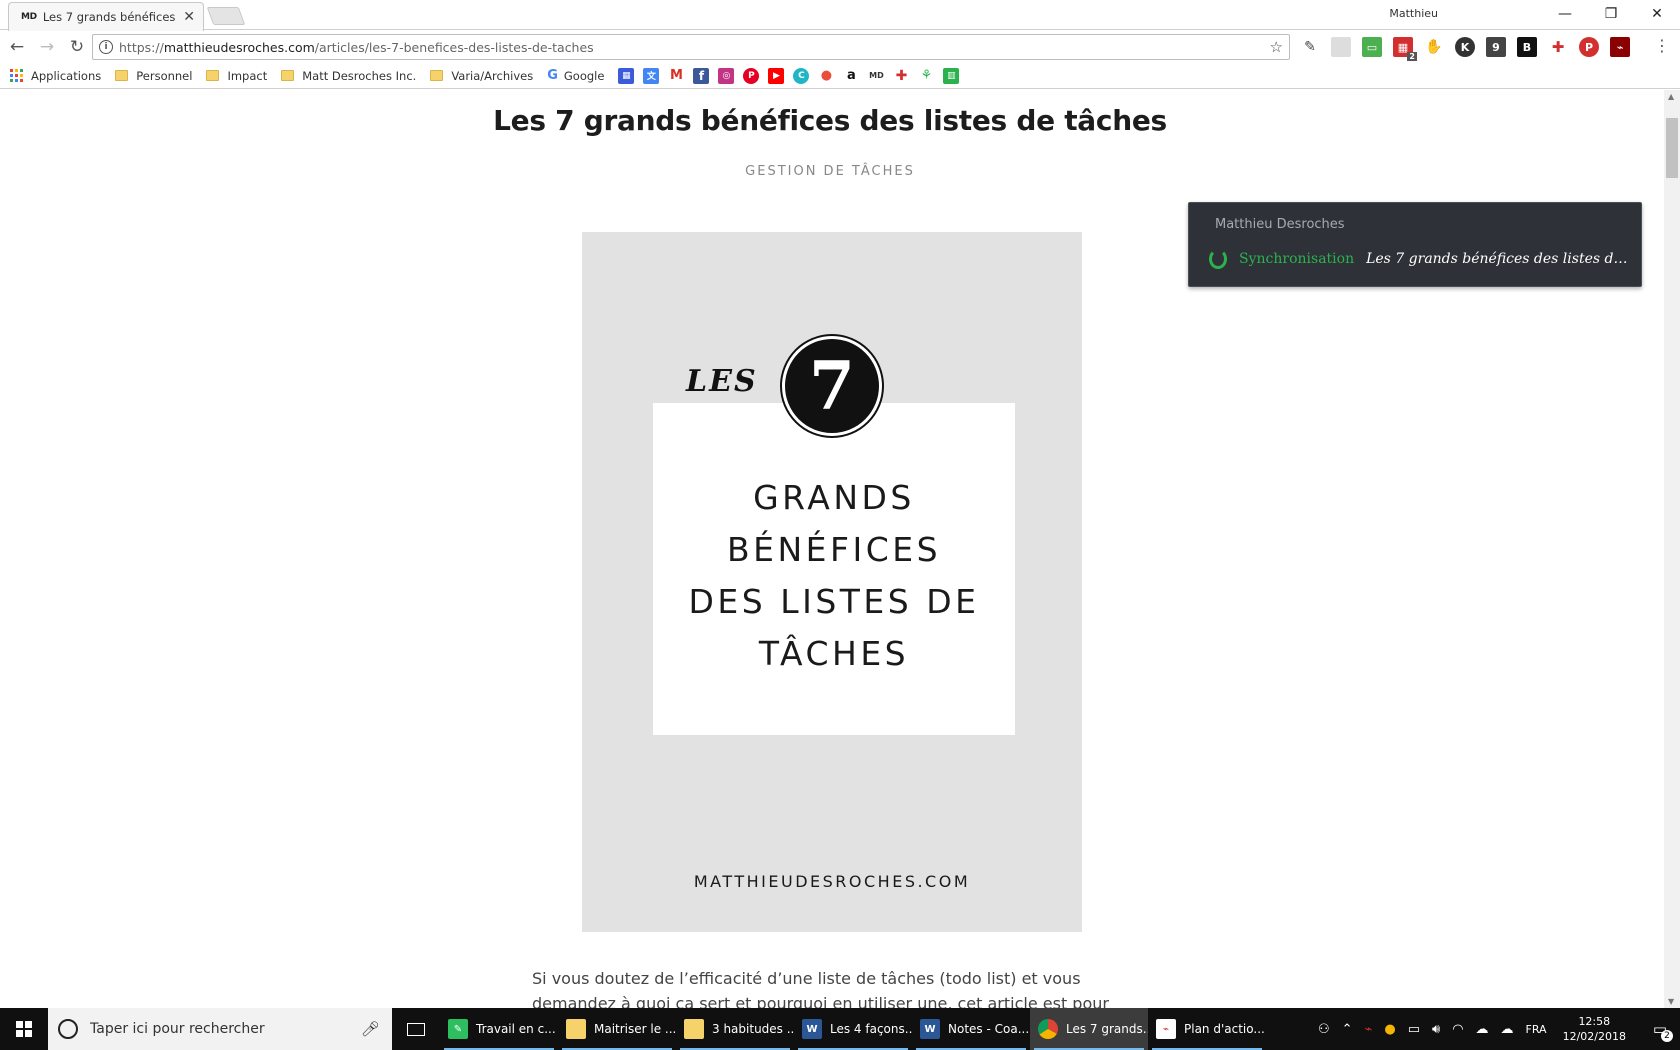 Image resolution: width=1680 pixels, height=1050 pixels. Describe the element at coordinates (1434, 47) in the screenshot. I see `hand-extension-icon: ✋` at that location.